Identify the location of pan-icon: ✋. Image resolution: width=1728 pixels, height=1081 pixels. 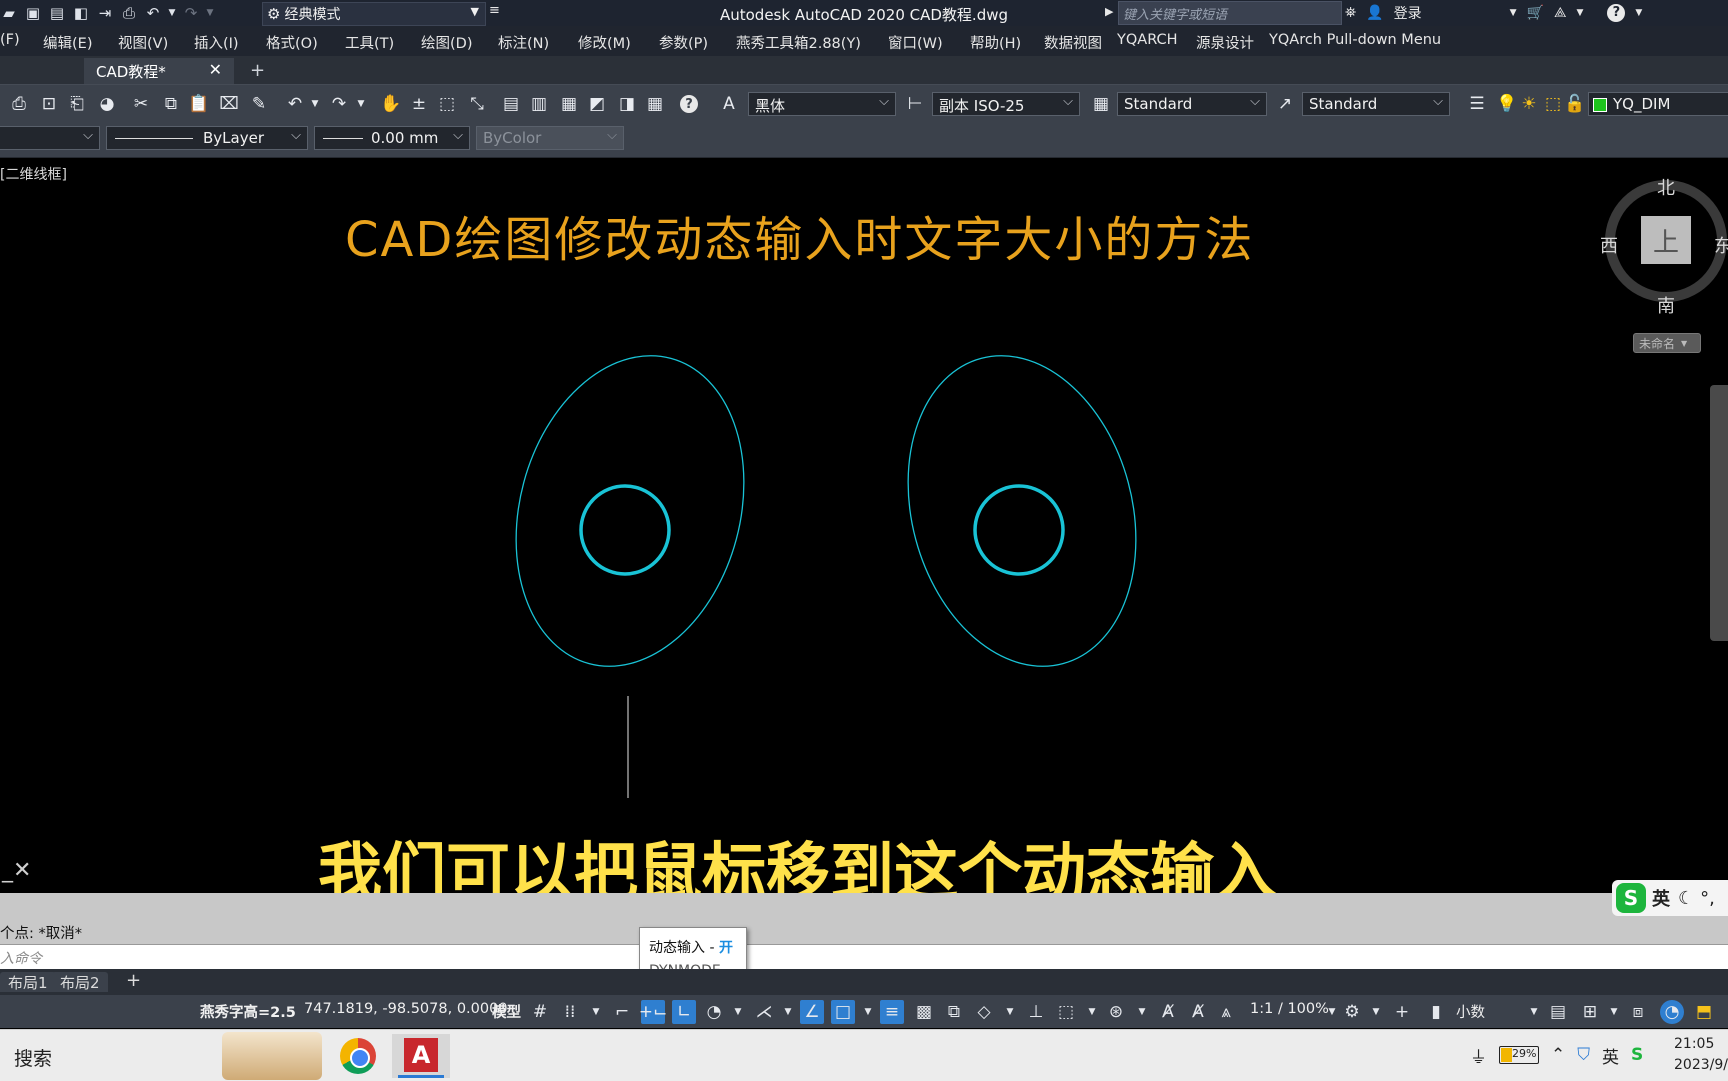
(391, 104).